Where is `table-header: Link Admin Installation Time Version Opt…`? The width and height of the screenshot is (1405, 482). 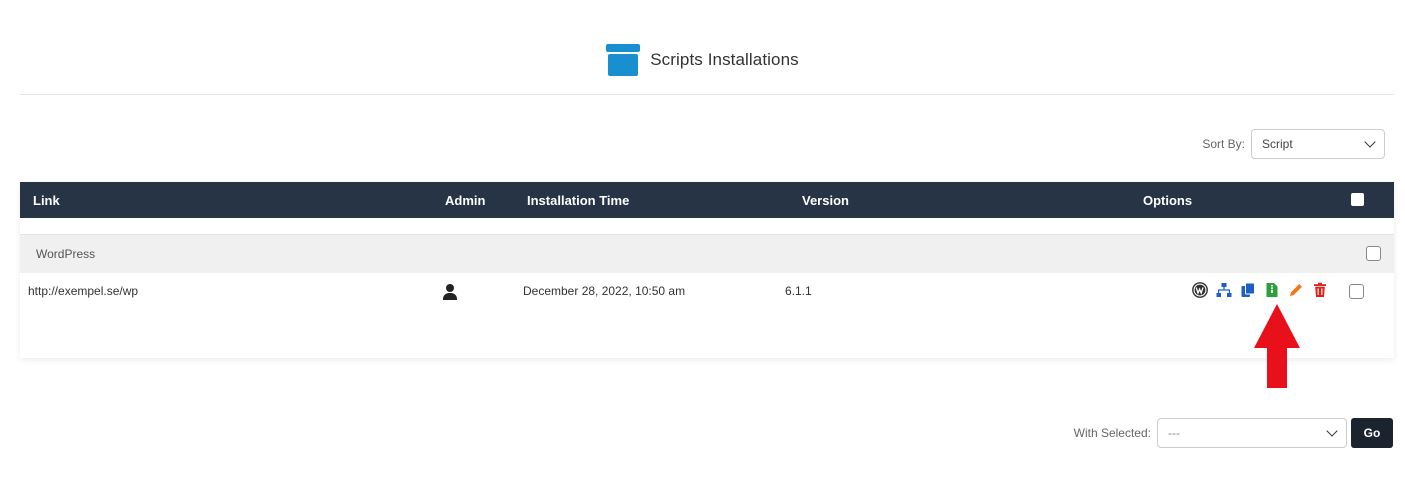
table-header: Link Admin Installation Time Version Opt… is located at coordinates (707, 200).